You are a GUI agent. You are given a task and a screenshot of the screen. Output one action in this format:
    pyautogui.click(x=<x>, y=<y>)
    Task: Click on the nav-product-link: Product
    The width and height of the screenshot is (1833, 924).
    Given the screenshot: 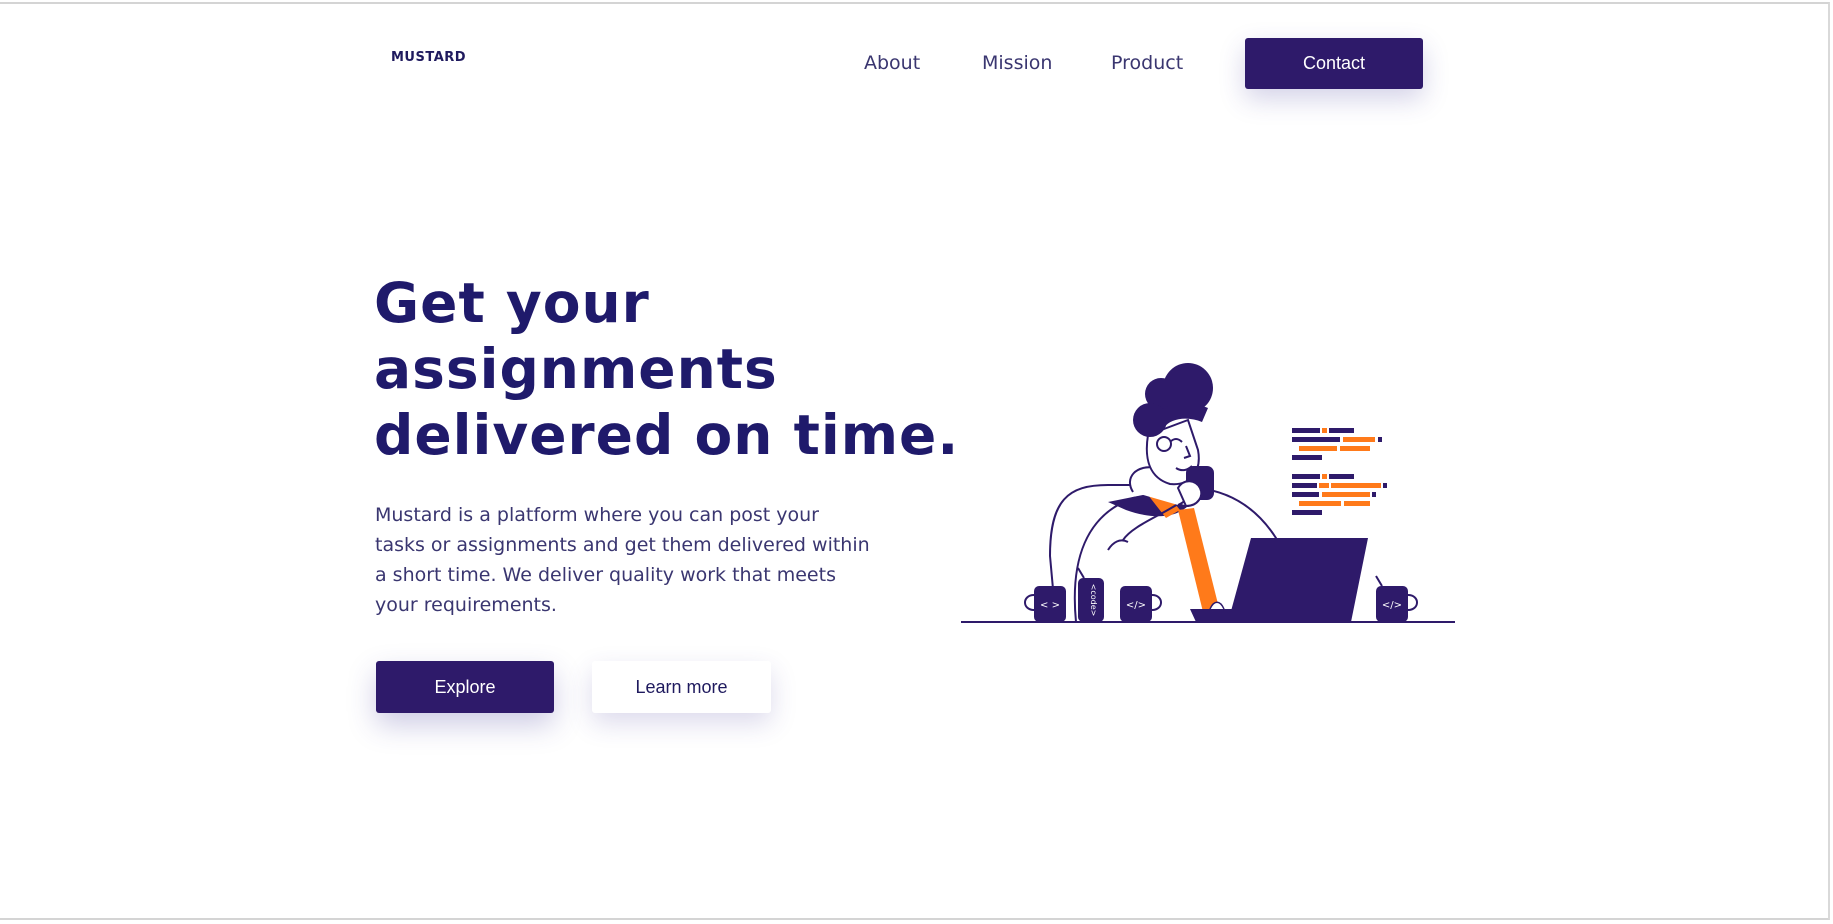 What is the action you would take?
    pyautogui.click(x=1147, y=63)
    